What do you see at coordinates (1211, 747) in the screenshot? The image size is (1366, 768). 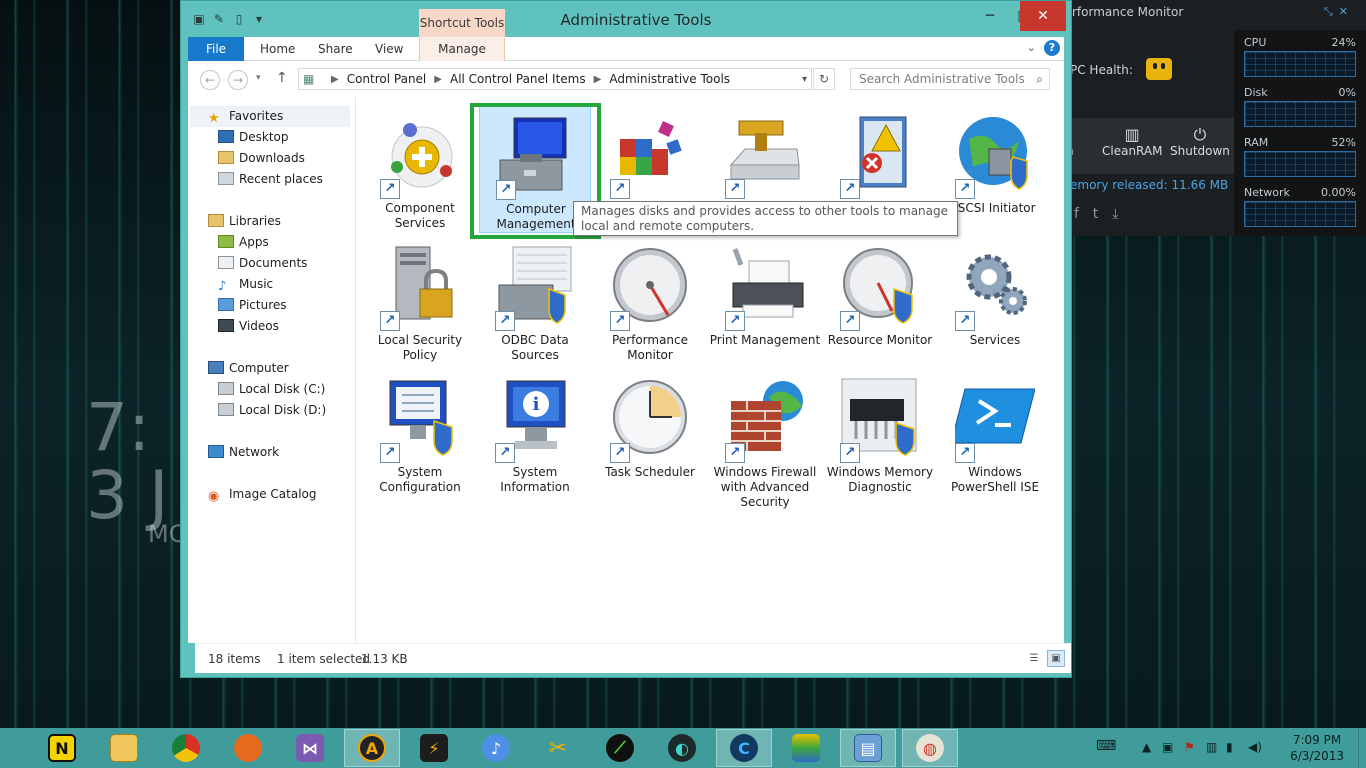 I see `tray-device-icon: ▥` at bounding box center [1211, 747].